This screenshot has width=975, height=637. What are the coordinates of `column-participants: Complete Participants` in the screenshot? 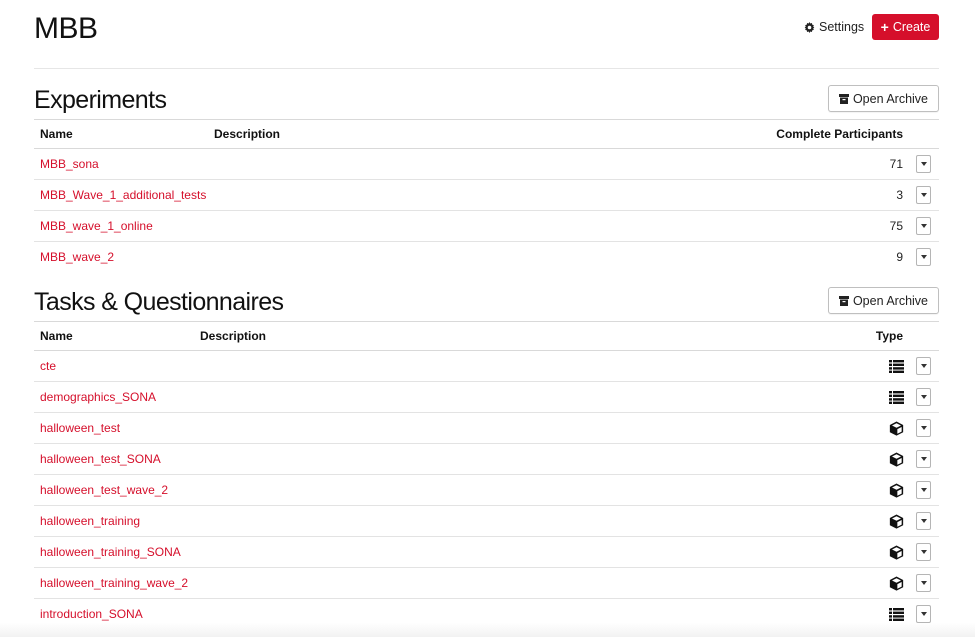 It's located at (839, 134).